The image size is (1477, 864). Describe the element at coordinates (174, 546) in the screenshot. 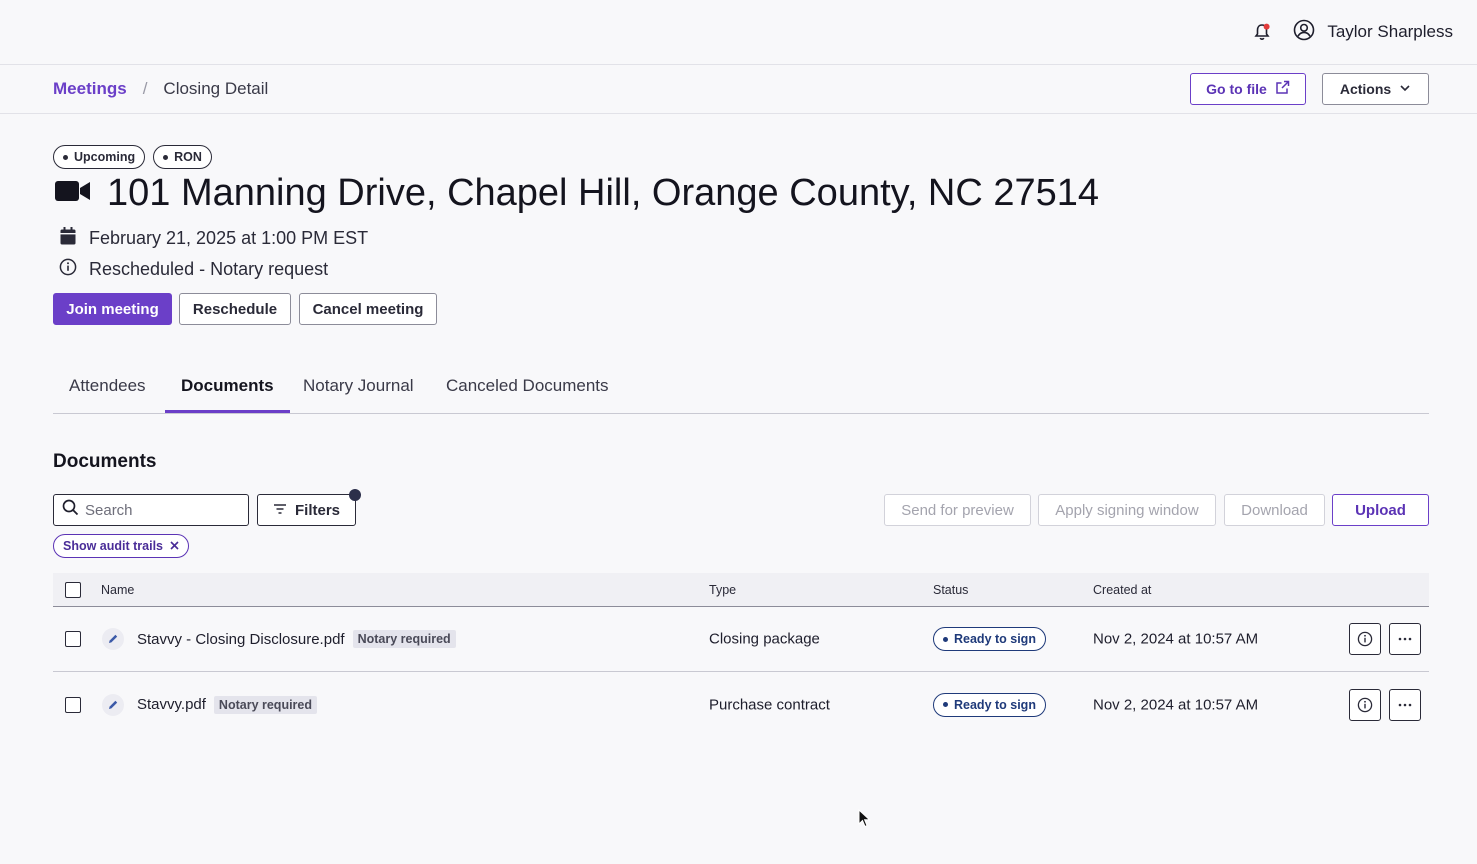

I see `close-icon` at that location.